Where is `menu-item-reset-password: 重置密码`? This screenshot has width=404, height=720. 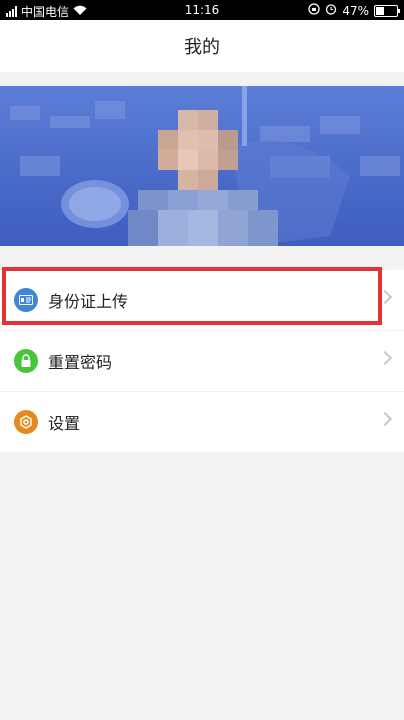
menu-item-reset-password: 重置密码 is located at coordinates (202, 361).